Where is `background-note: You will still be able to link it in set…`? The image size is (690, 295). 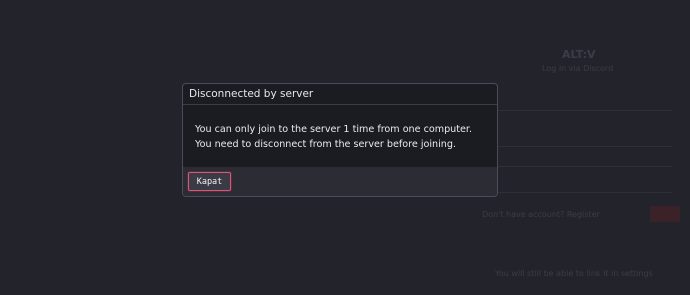 background-note: You will still be able to link it in set… is located at coordinates (574, 273).